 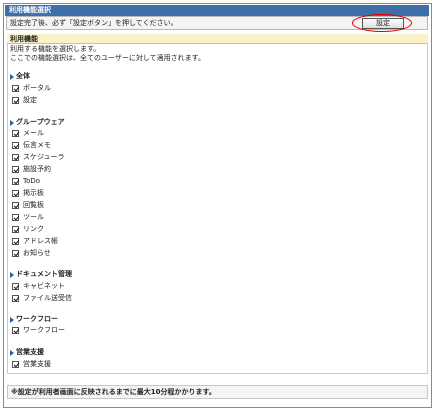 I want to click on footer-note: ※設定が利用者画面に反映されるまでに最大10分程かかります。, so click(x=217, y=392).